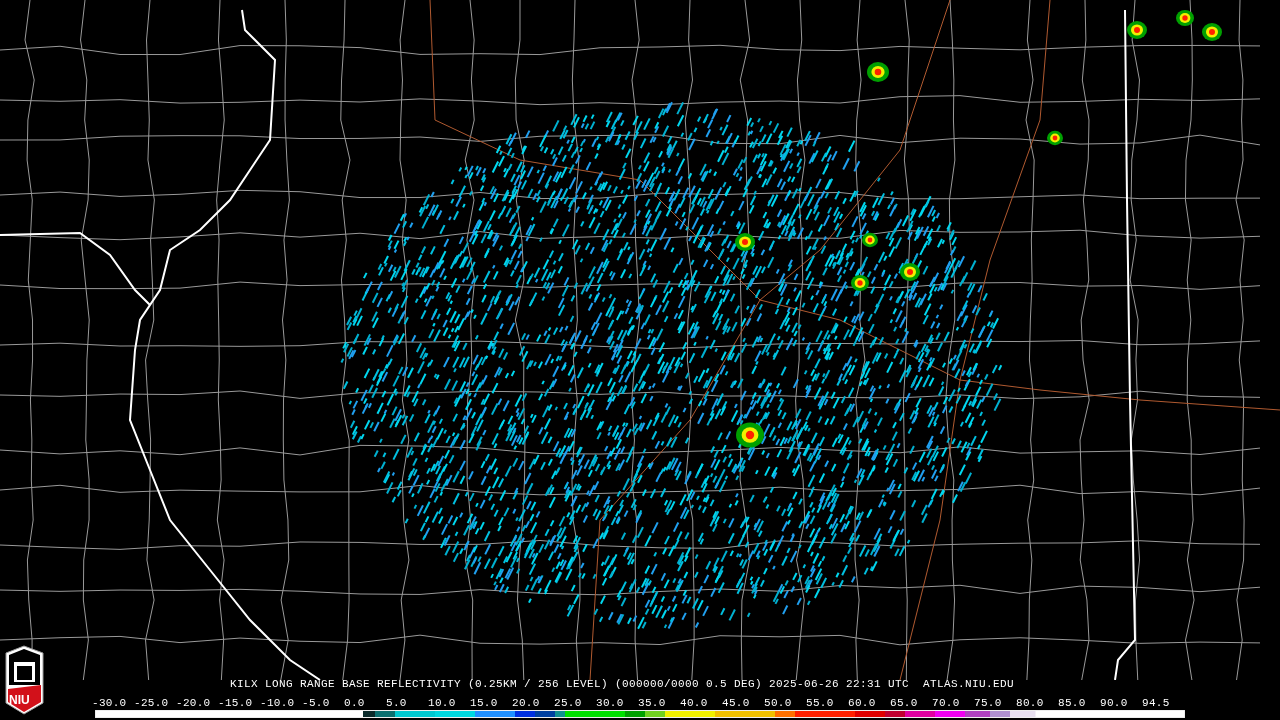 The image size is (1280, 720). Describe the element at coordinates (355, 703) in the screenshot. I see `scale-label: 0.0` at that location.